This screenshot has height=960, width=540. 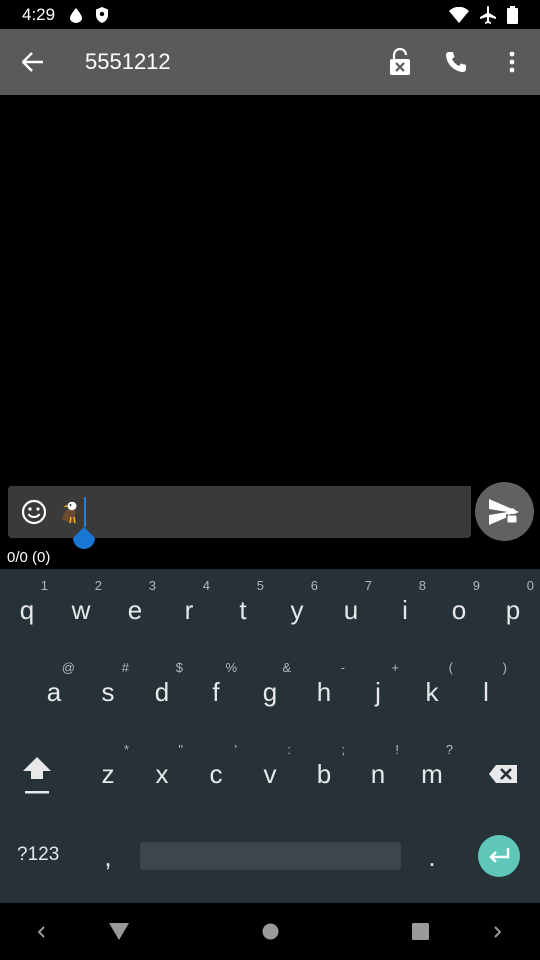 I want to click on key-label: l, so click(x=486, y=691).